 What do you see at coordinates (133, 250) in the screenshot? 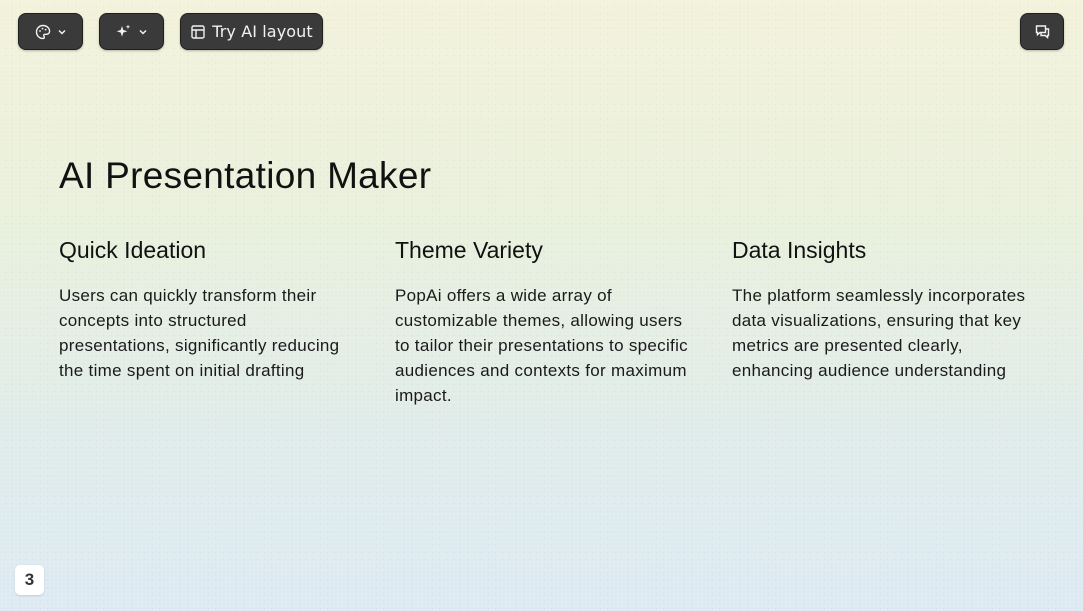
I see `column-heading: Quick Ideation` at bounding box center [133, 250].